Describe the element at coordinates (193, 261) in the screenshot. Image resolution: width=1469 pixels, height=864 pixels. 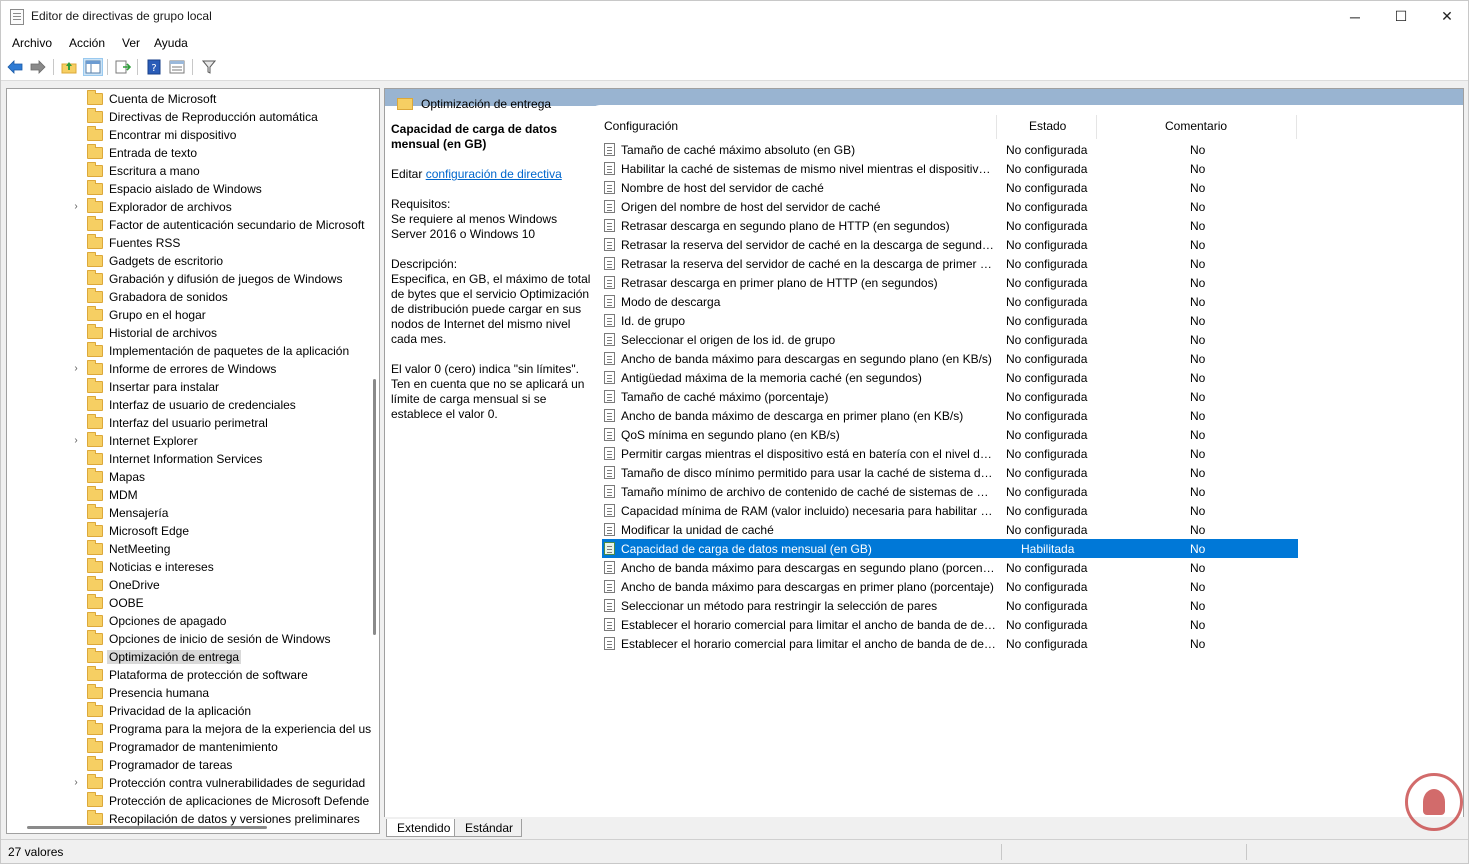
I see `tree-item: Gadgets de escritorio` at that location.